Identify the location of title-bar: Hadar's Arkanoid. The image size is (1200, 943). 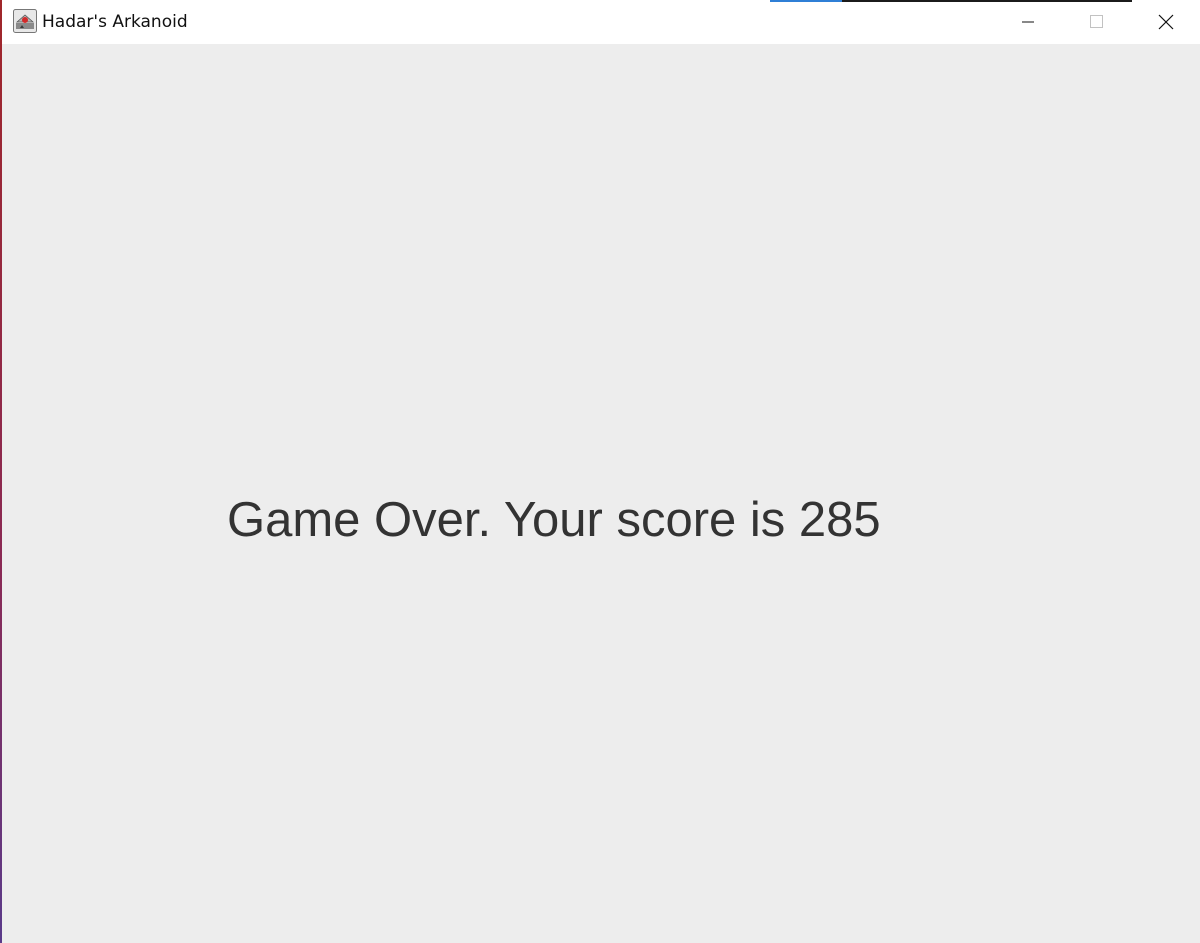
(601, 22).